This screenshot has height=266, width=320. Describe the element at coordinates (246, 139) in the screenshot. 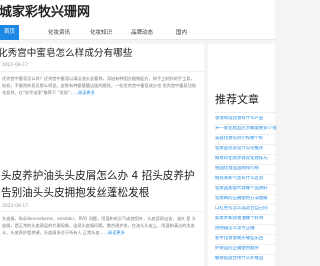

I see `recommended-link: 美容化妆培训学校哪个好` at that location.